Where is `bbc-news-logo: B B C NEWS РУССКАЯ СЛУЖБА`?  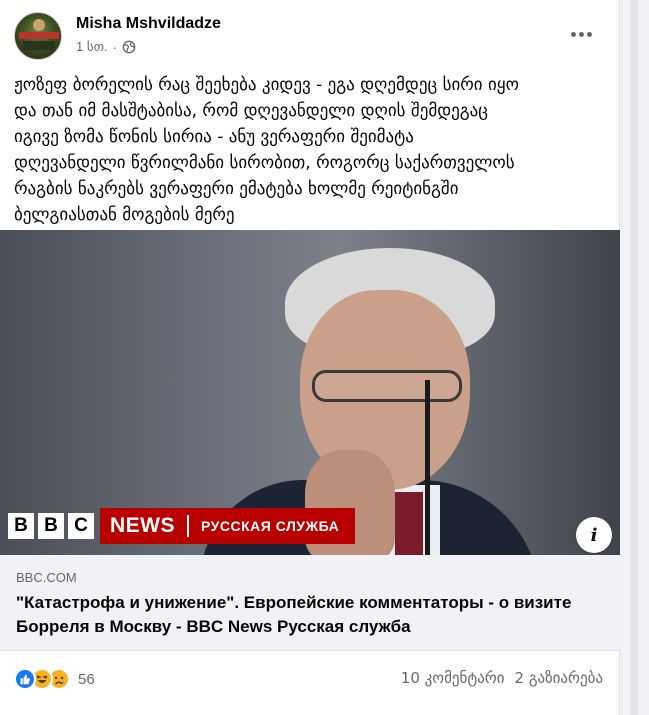 bbc-news-logo: B B C NEWS РУССКАЯ СЛУЖБА is located at coordinates (182, 526).